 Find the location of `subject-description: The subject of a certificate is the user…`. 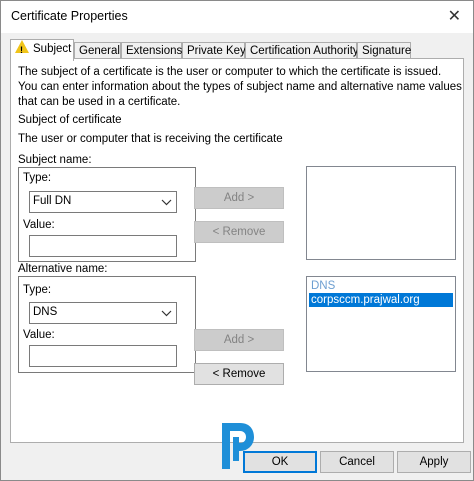

subject-description: The subject of a certificate is the user… is located at coordinates (240, 87).